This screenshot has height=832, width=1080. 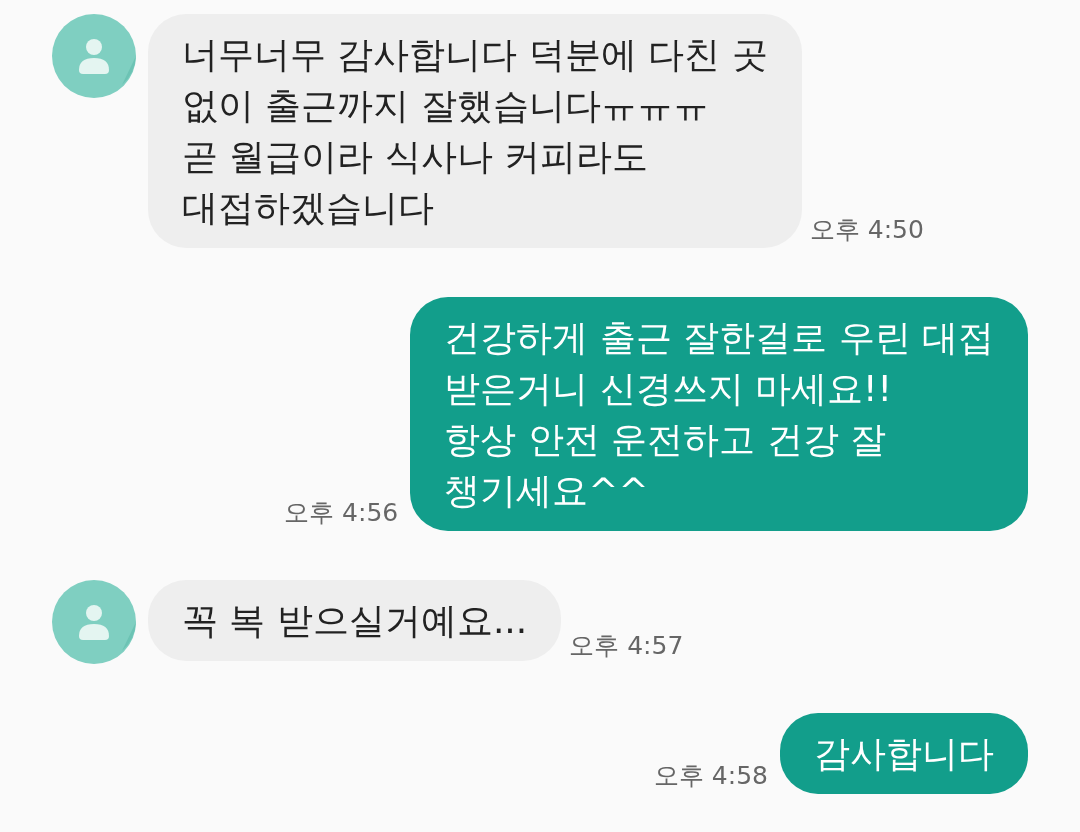 I want to click on message-time: 오후 4:50, so click(x=866, y=230).